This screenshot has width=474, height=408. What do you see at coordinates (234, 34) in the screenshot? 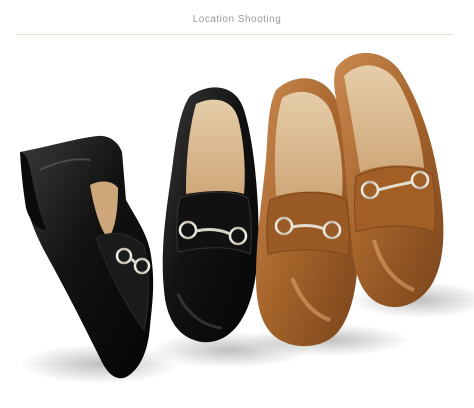
I see `header-divider` at bounding box center [234, 34].